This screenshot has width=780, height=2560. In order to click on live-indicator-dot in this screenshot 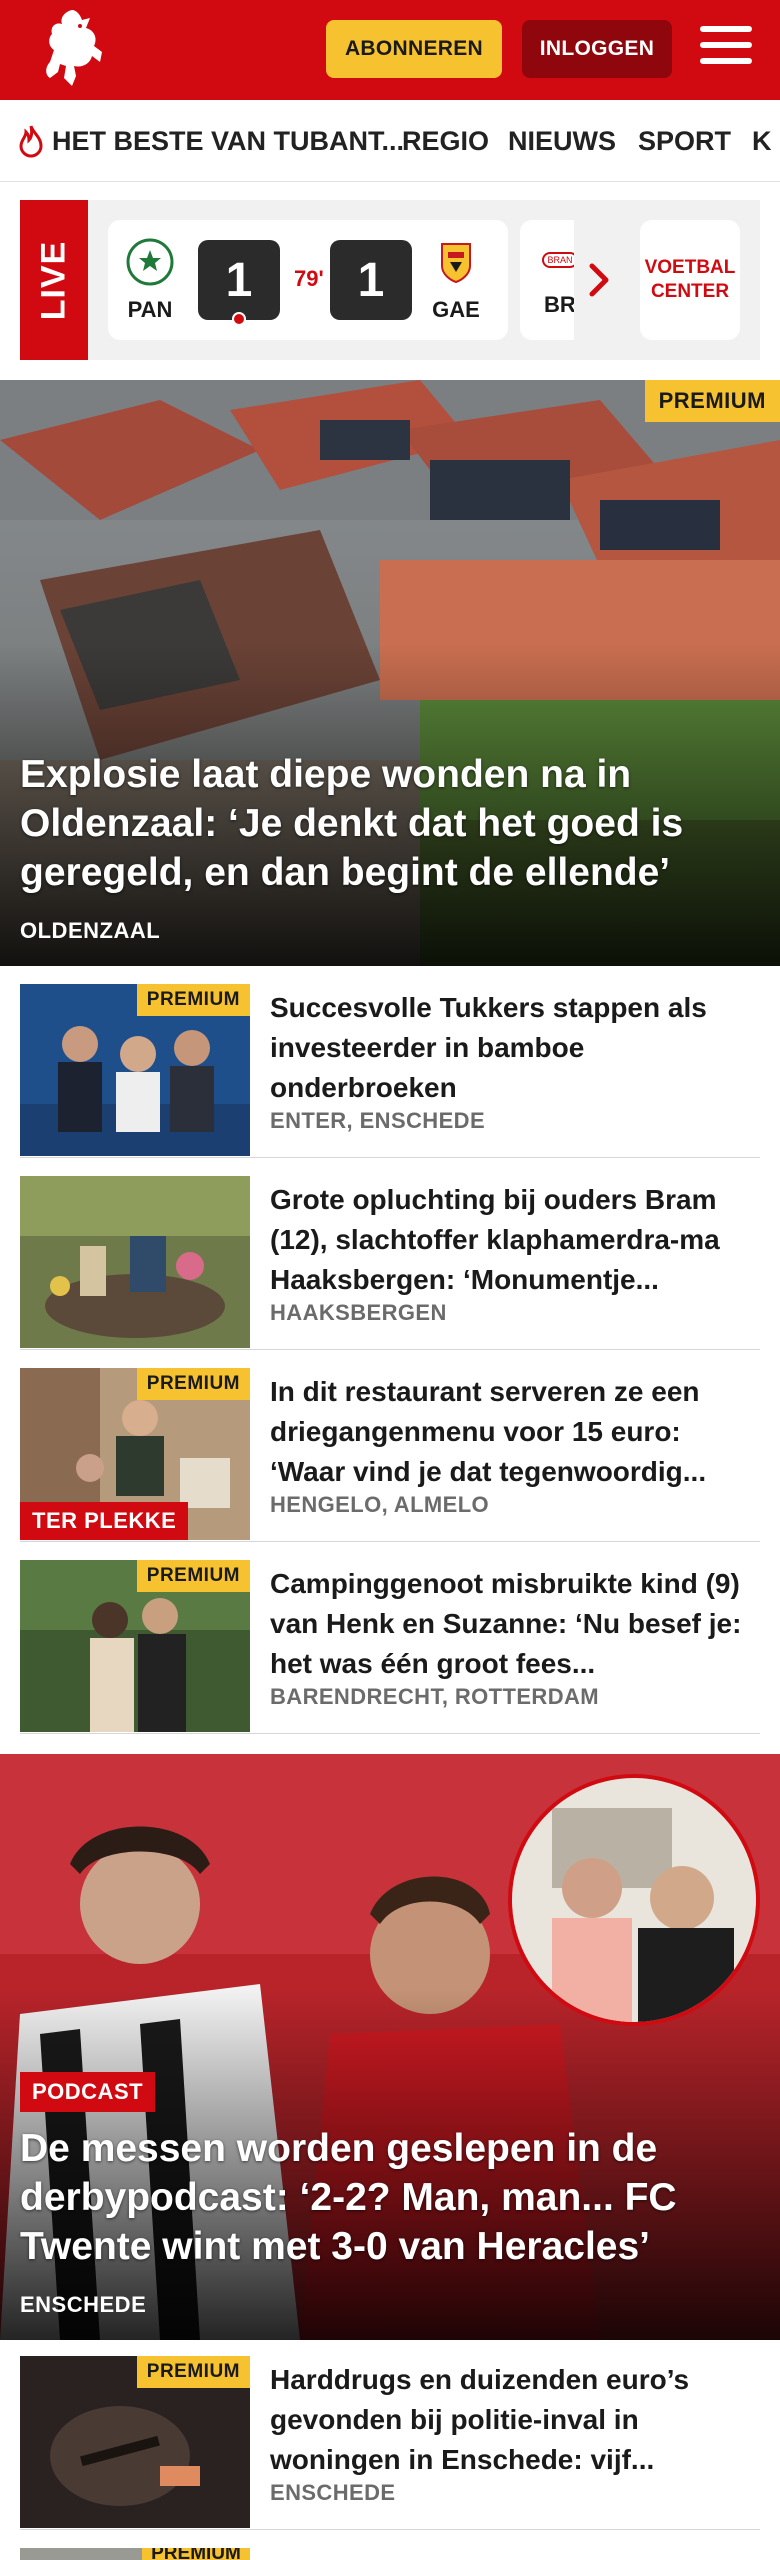, I will do `click(239, 319)`.